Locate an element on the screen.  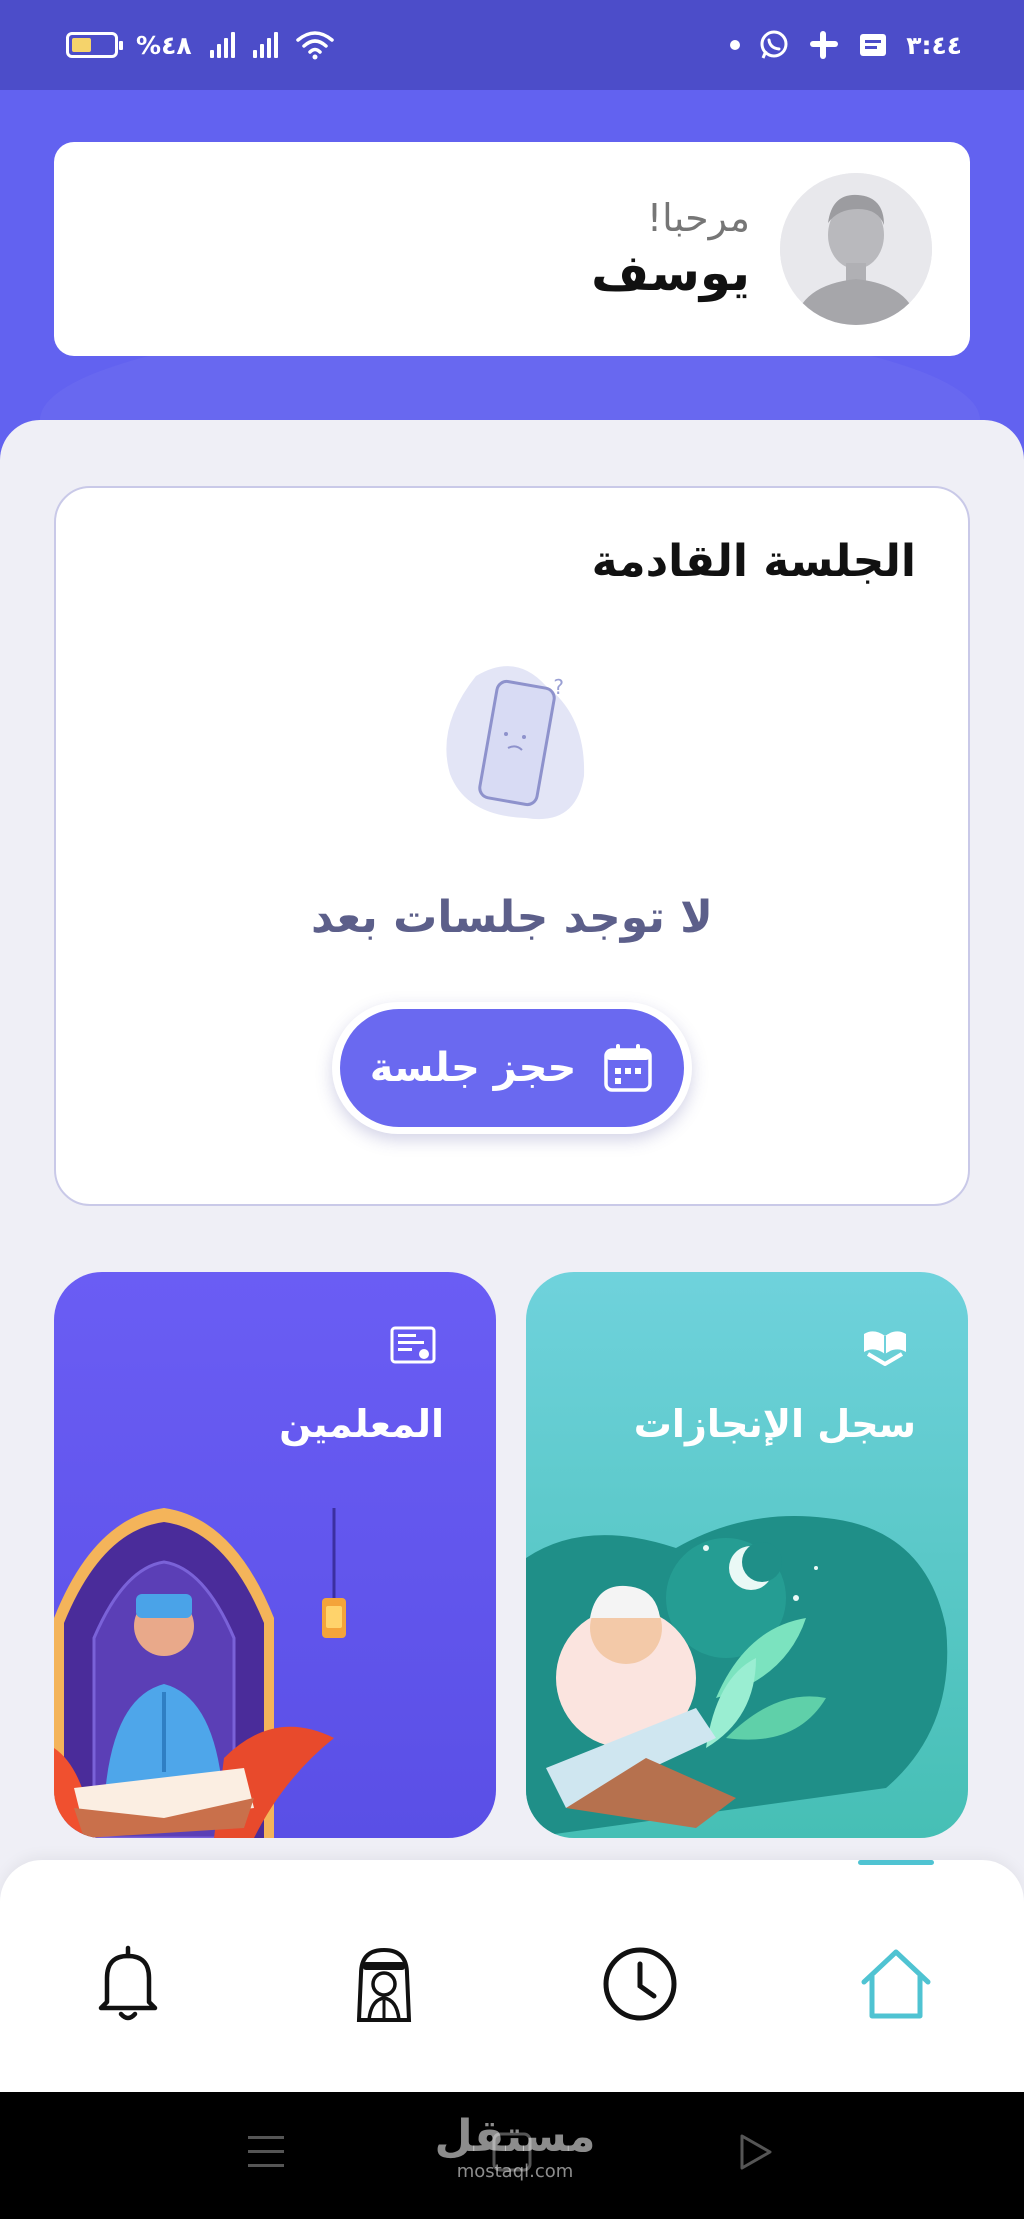
watermark: مستقل mostaql.com is located at coordinates (515, 2147).